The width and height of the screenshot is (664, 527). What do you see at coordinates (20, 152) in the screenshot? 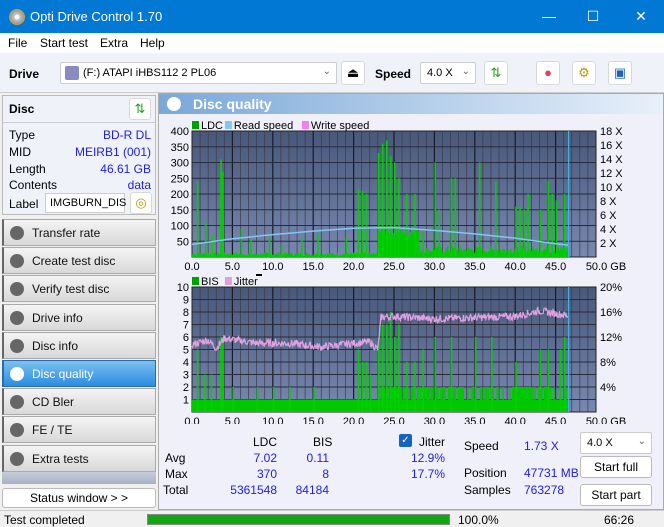
I see `disc-mid-key: MID` at bounding box center [20, 152].